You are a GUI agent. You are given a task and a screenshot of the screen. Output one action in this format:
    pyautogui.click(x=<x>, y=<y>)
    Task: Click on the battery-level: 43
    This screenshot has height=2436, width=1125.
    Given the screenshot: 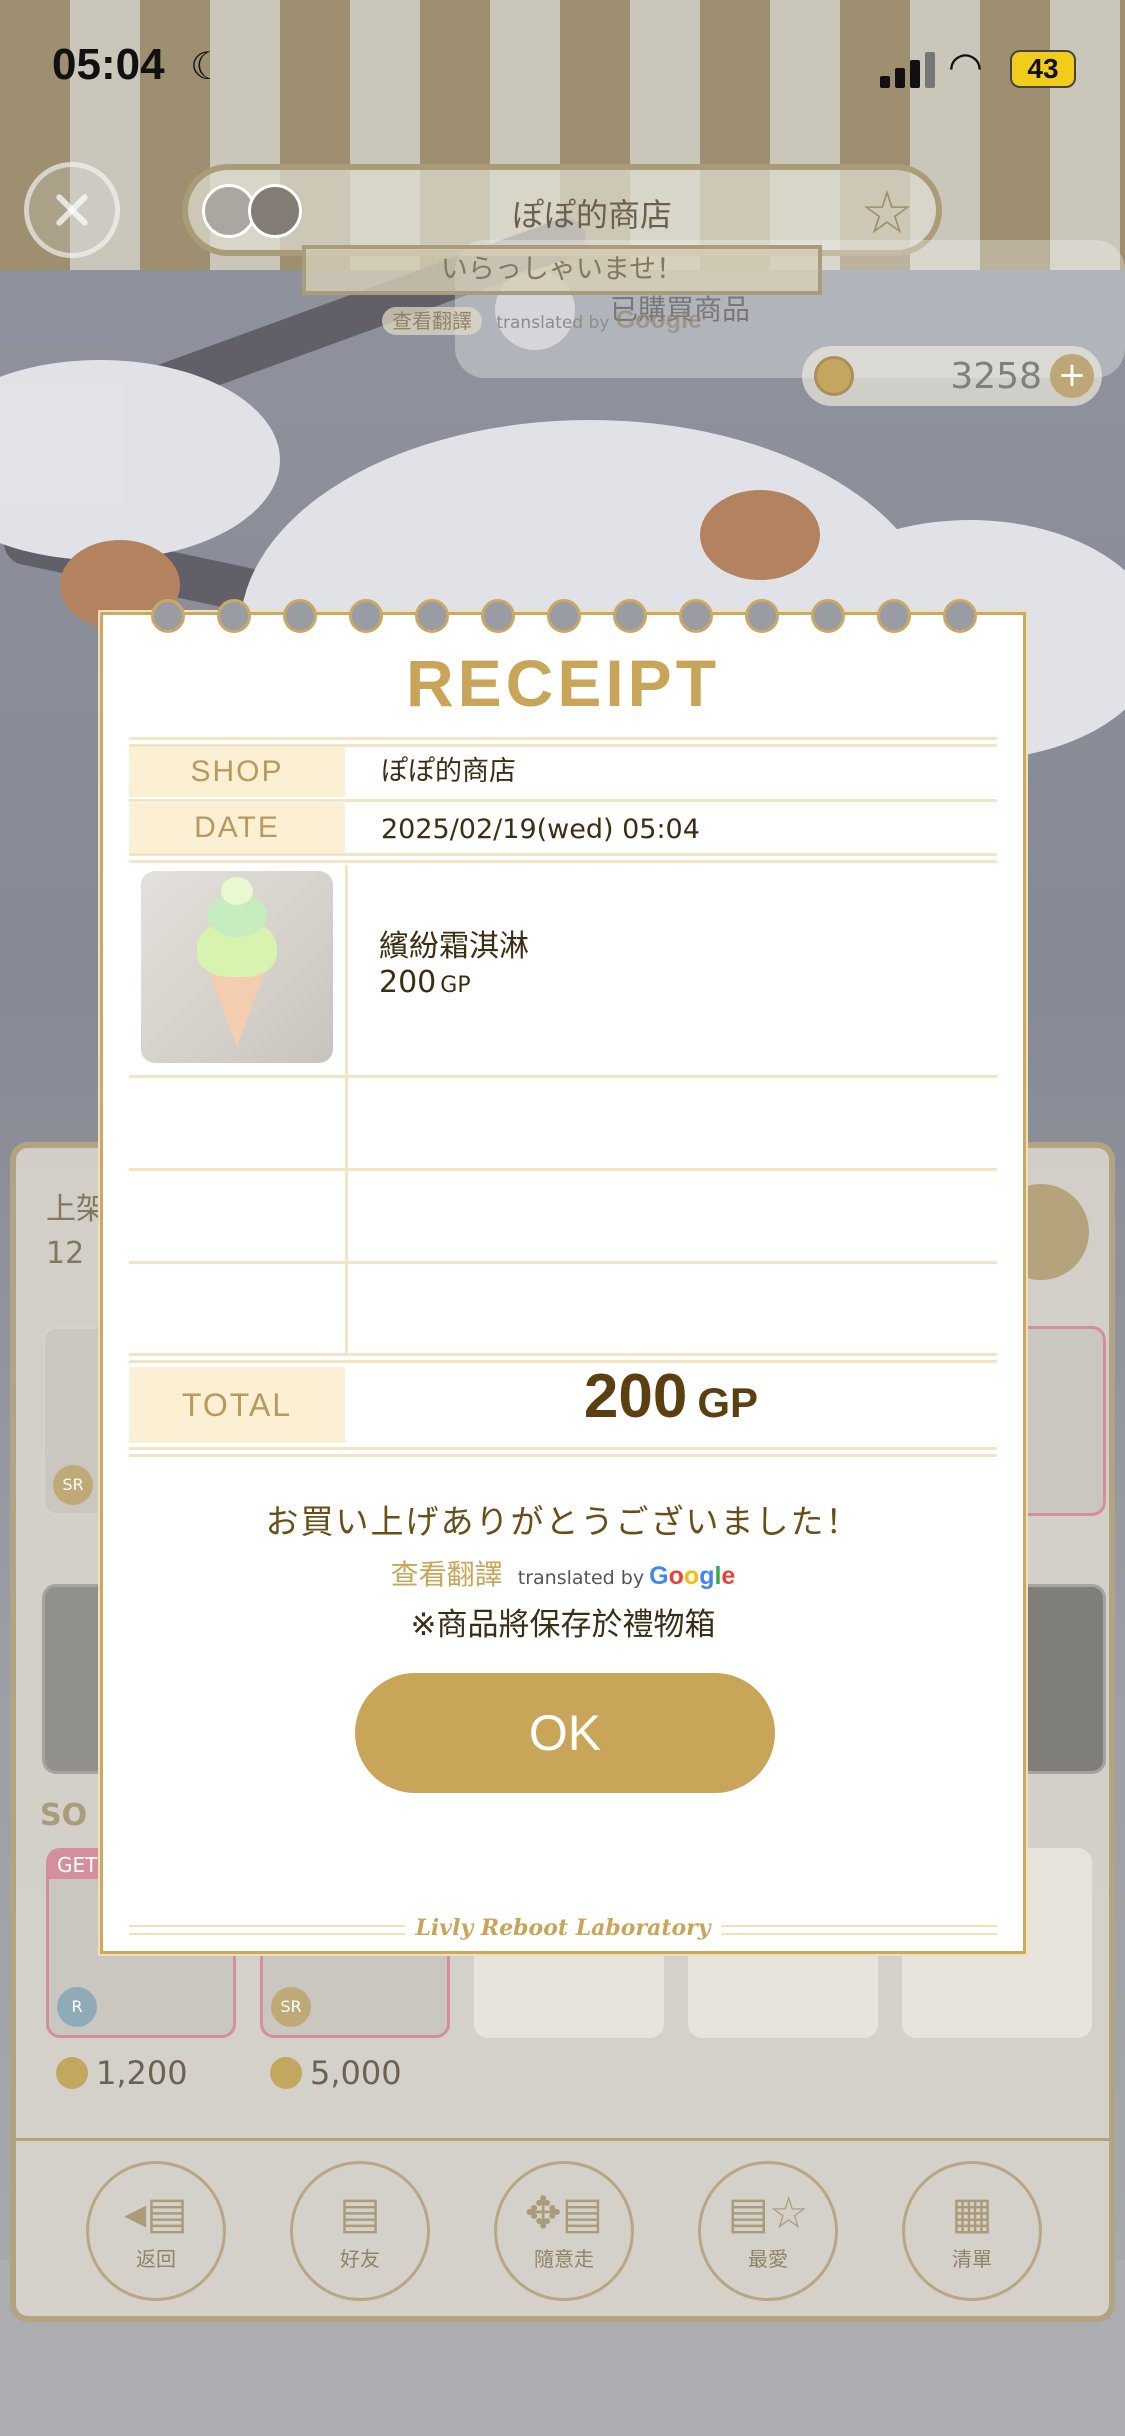 What is the action you would take?
    pyautogui.click(x=1043, y=68)
    